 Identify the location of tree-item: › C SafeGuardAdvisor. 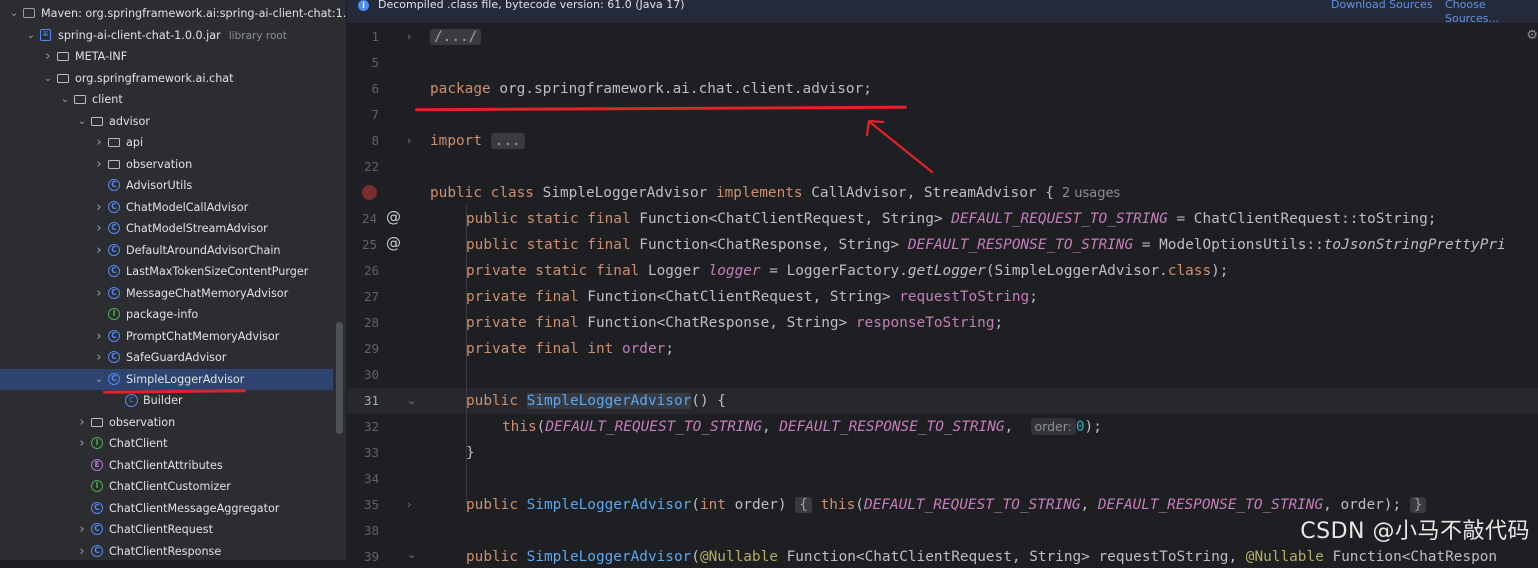
(166, 358).